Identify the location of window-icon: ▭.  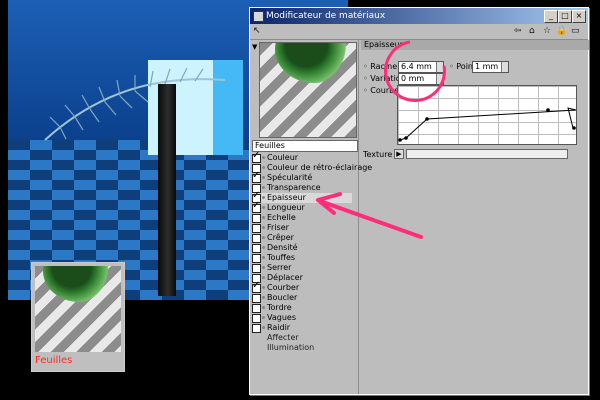
(575, 31).